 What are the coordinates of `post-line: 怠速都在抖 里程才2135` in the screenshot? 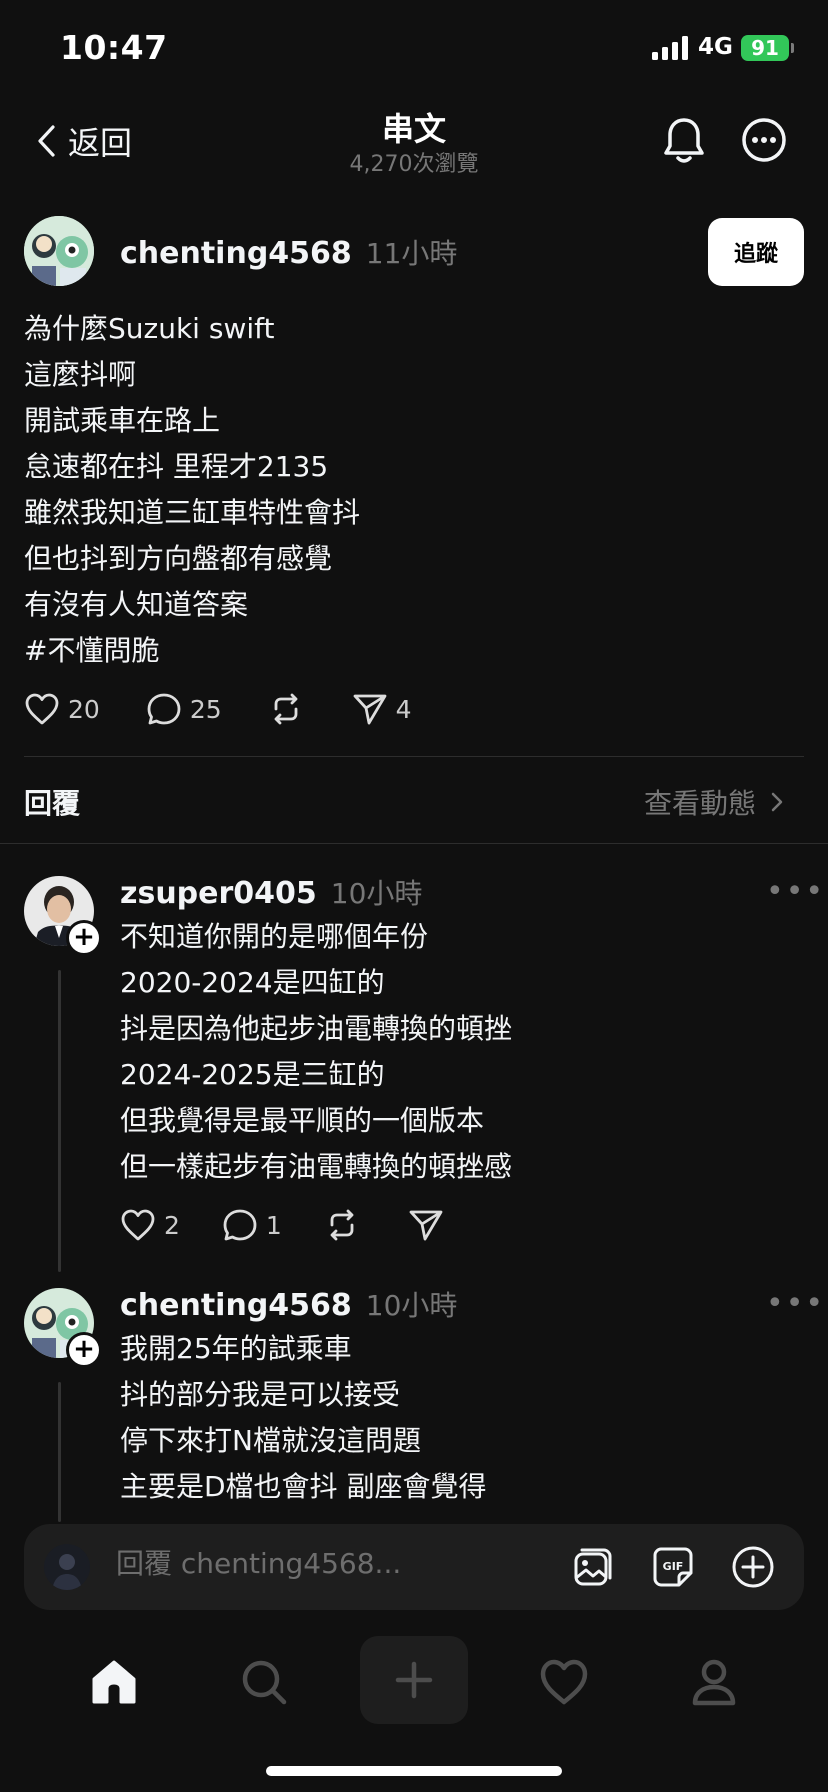 It's located at (176, 466).